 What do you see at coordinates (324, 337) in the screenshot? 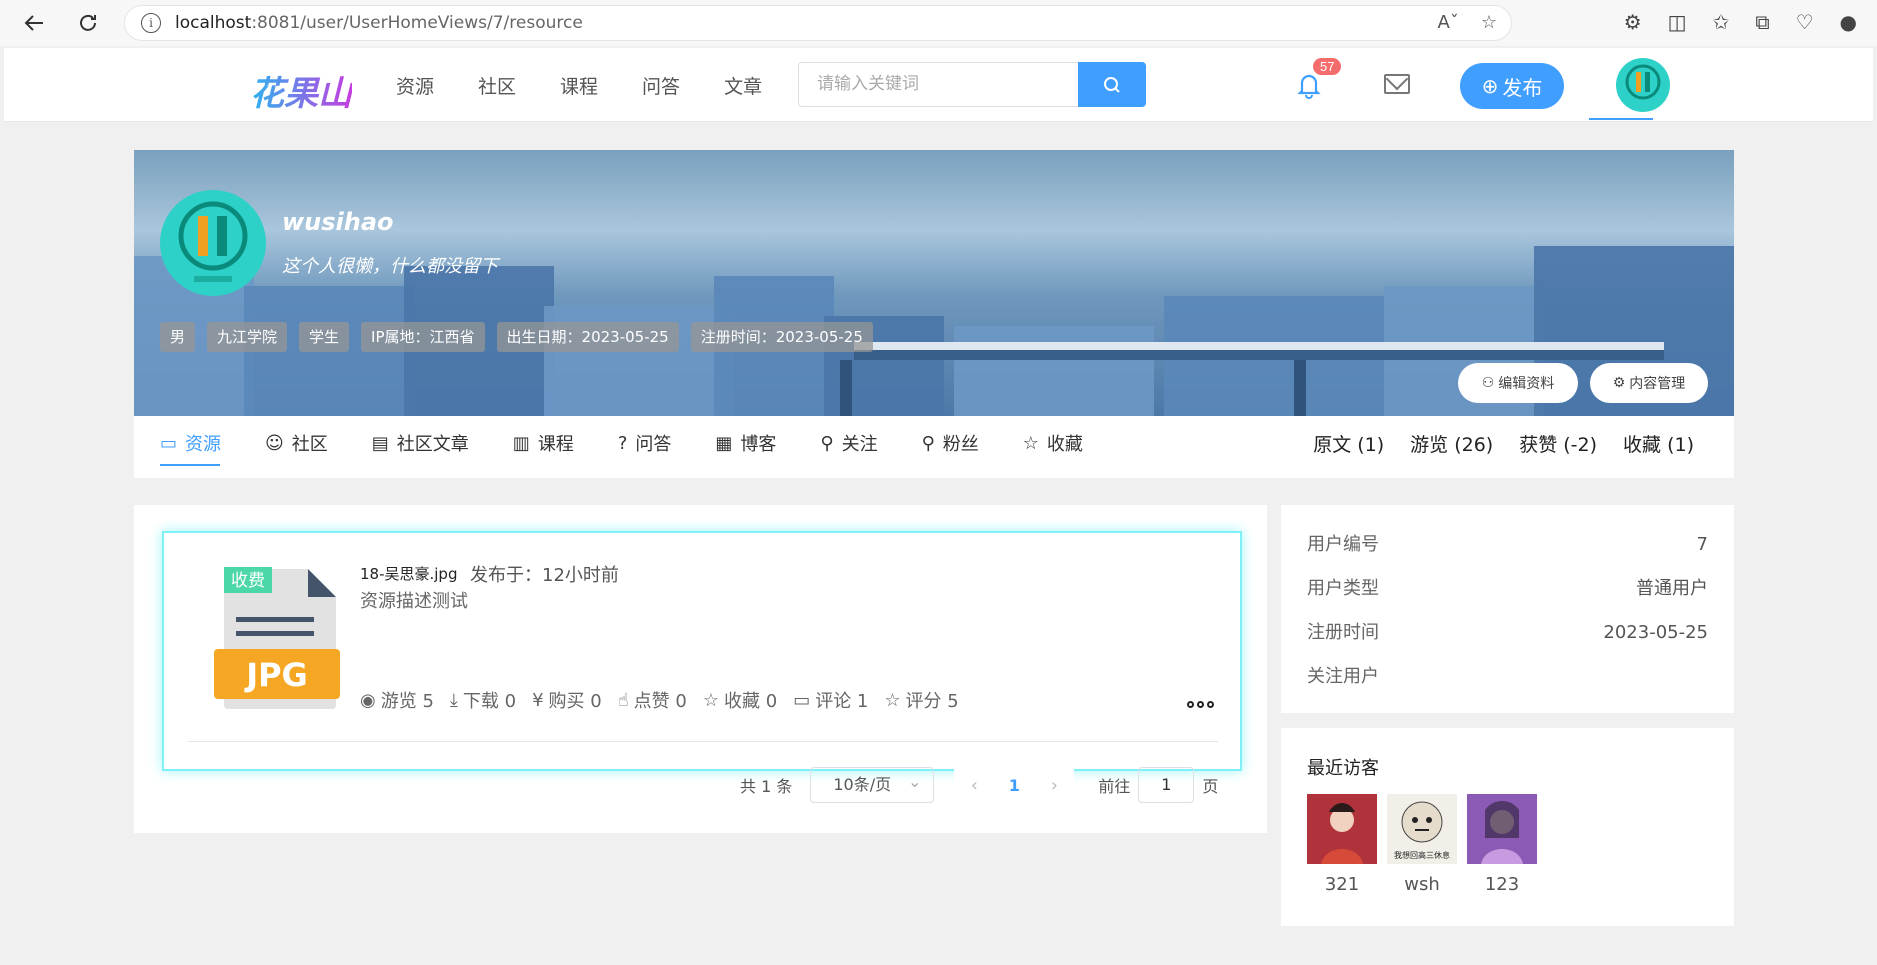
I see `tag-role: 学生` at bounding box center [324, 337].